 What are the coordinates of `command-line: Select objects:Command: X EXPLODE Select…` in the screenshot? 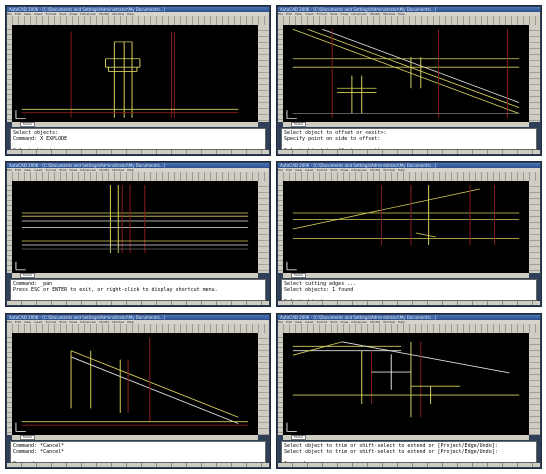 It's located at (138, 139).